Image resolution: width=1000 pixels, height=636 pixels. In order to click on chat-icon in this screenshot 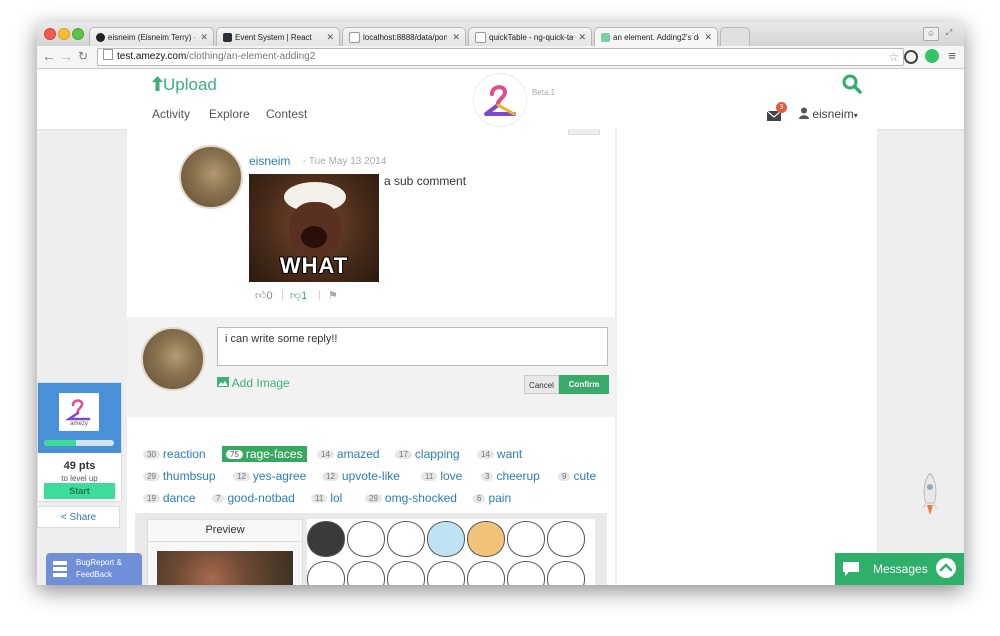, I will do `click(851, 569)`.